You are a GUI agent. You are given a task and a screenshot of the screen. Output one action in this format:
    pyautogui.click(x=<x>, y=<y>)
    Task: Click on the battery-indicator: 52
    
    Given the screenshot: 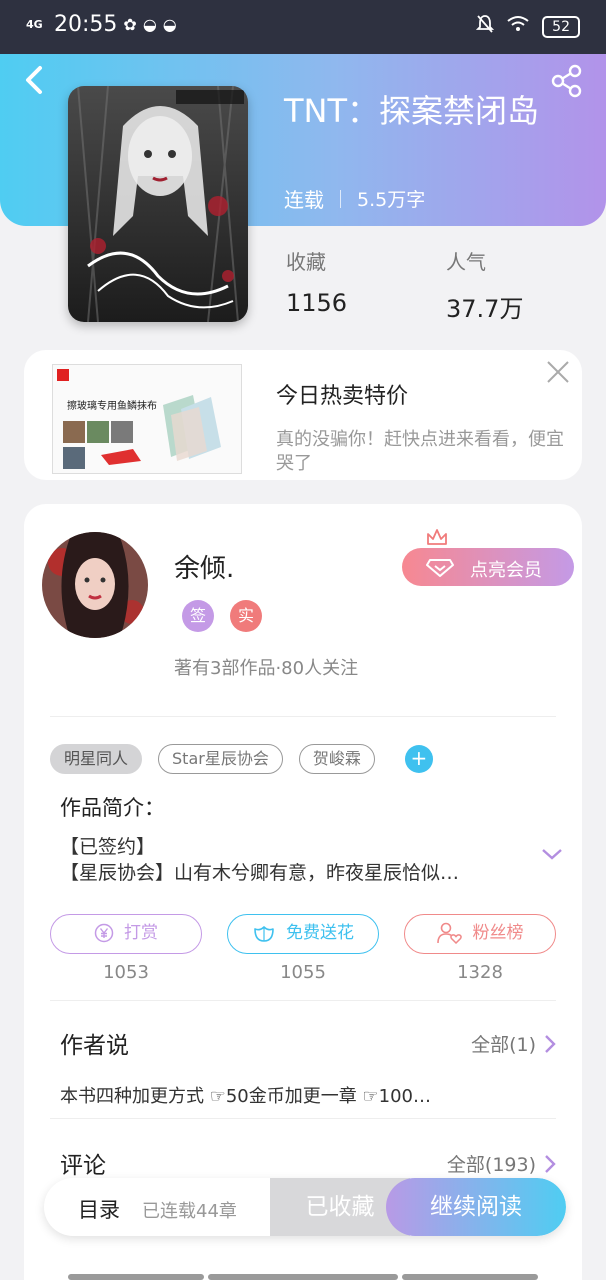 What is the action you would take?
    pyautogui.click(x=561, y=26)
    